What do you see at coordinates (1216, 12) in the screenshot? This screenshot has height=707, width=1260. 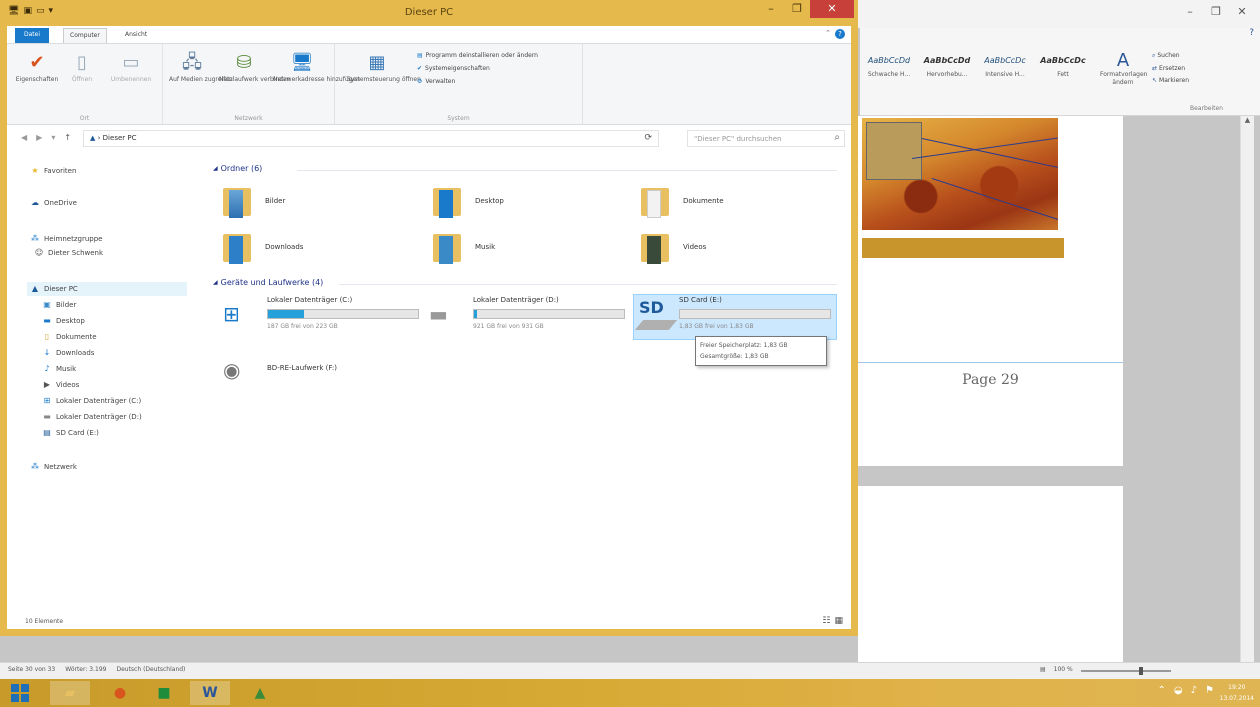 I see `word-maximize-icon: ❐` at bounding box center [1216, 12].